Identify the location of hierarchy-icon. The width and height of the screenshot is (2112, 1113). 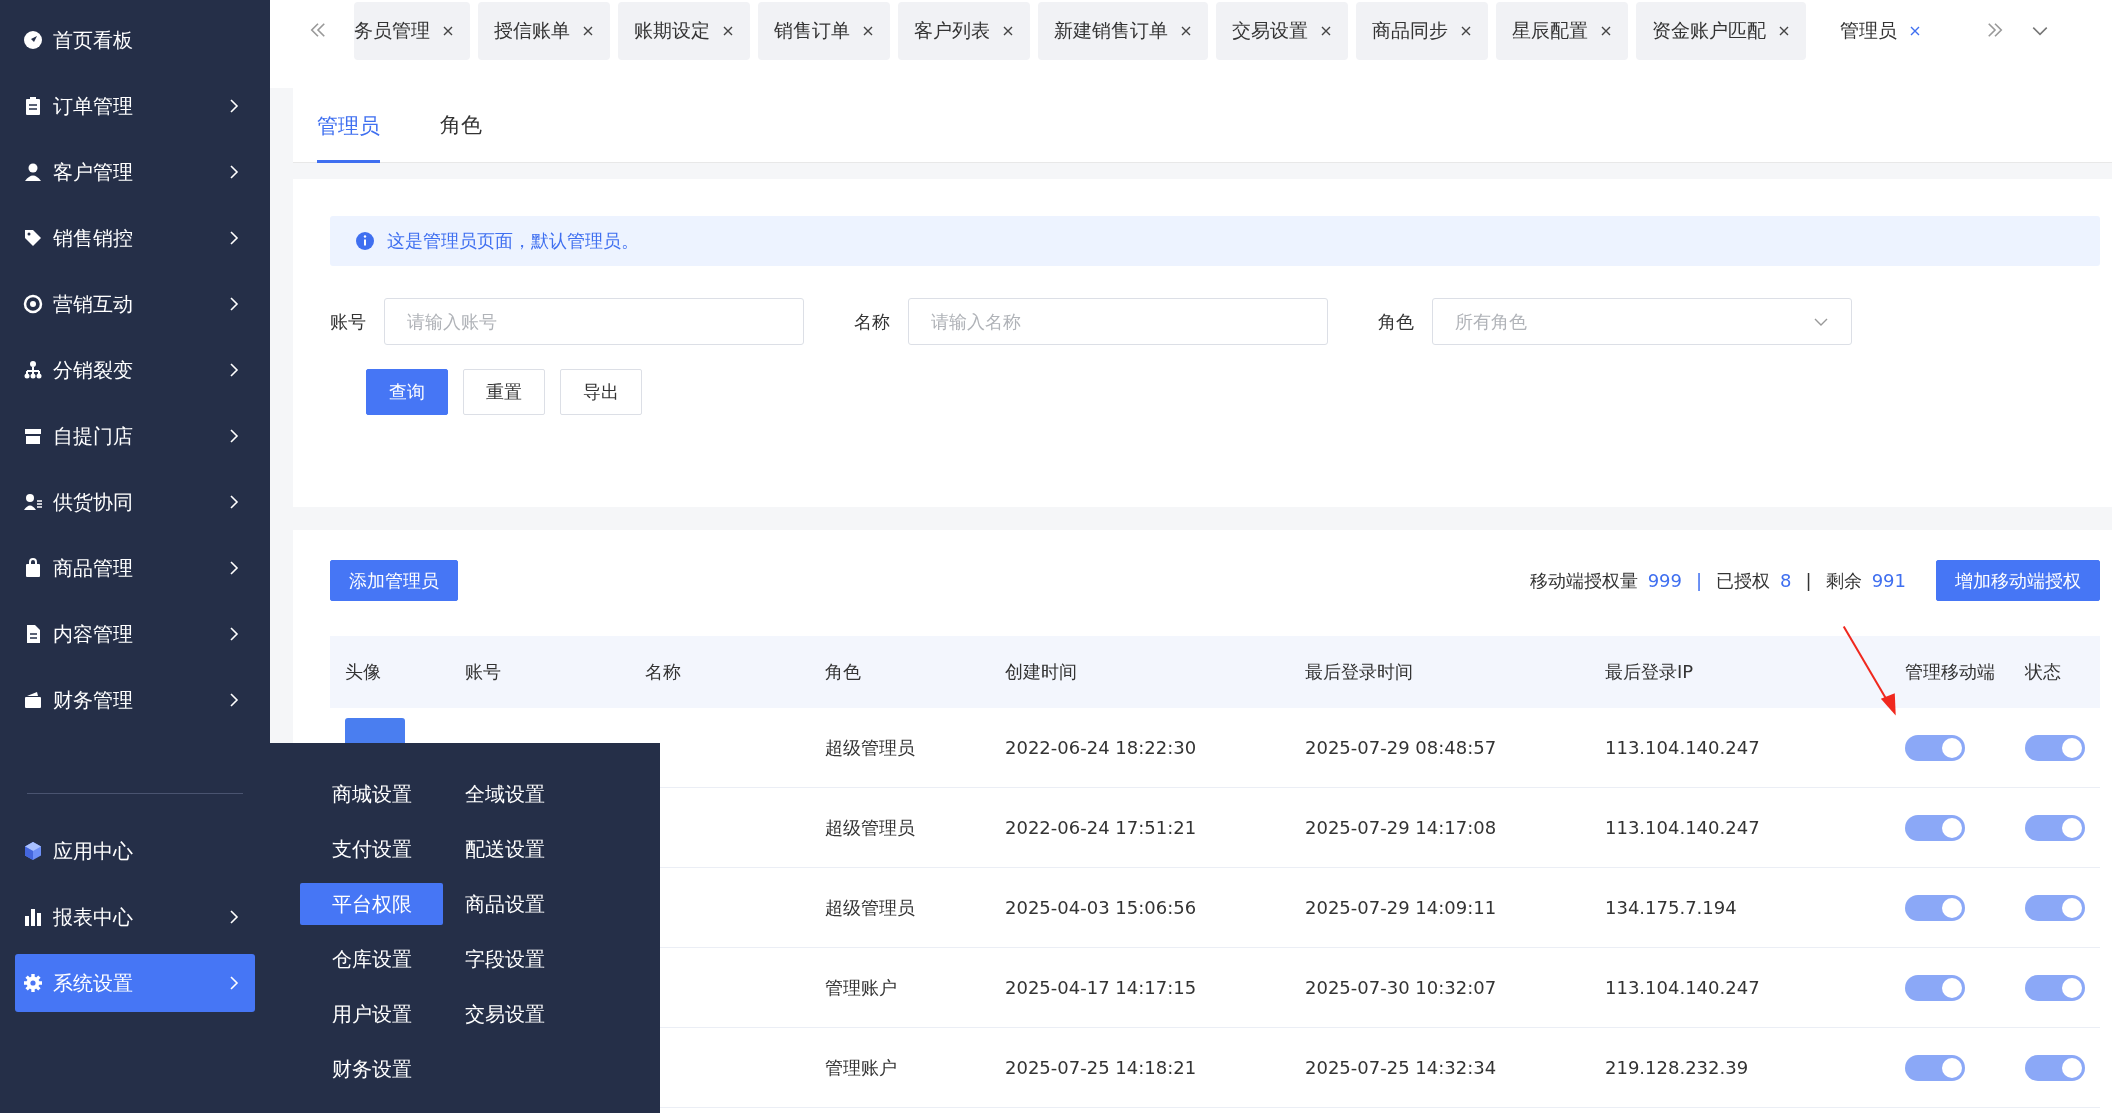
(33, 370).